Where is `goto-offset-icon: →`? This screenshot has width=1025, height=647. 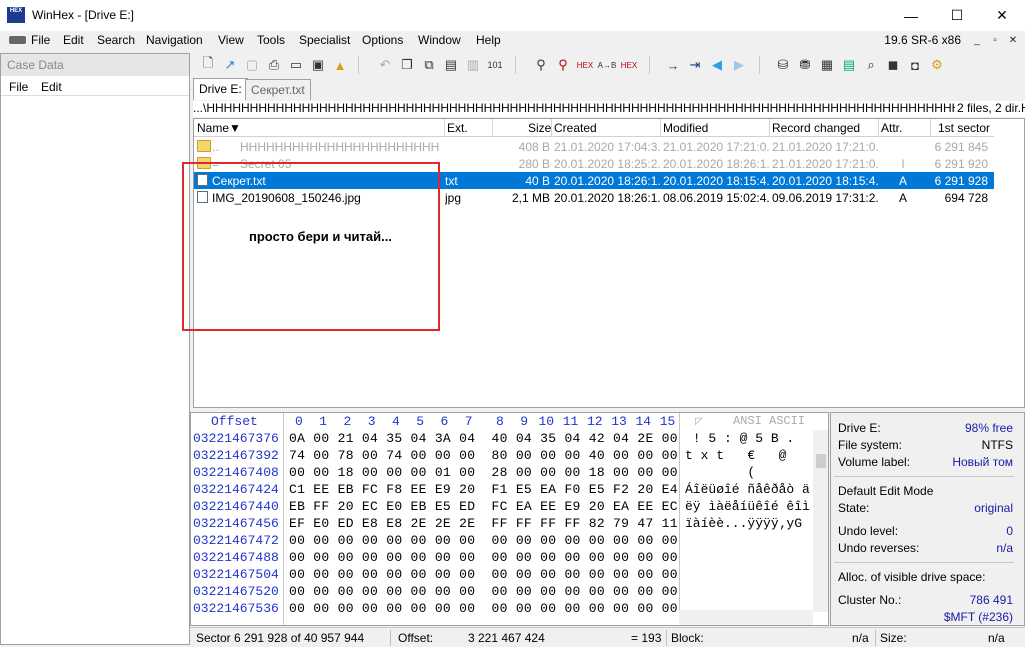 goto-offset-icon: → is located at coordinates (673, 65).